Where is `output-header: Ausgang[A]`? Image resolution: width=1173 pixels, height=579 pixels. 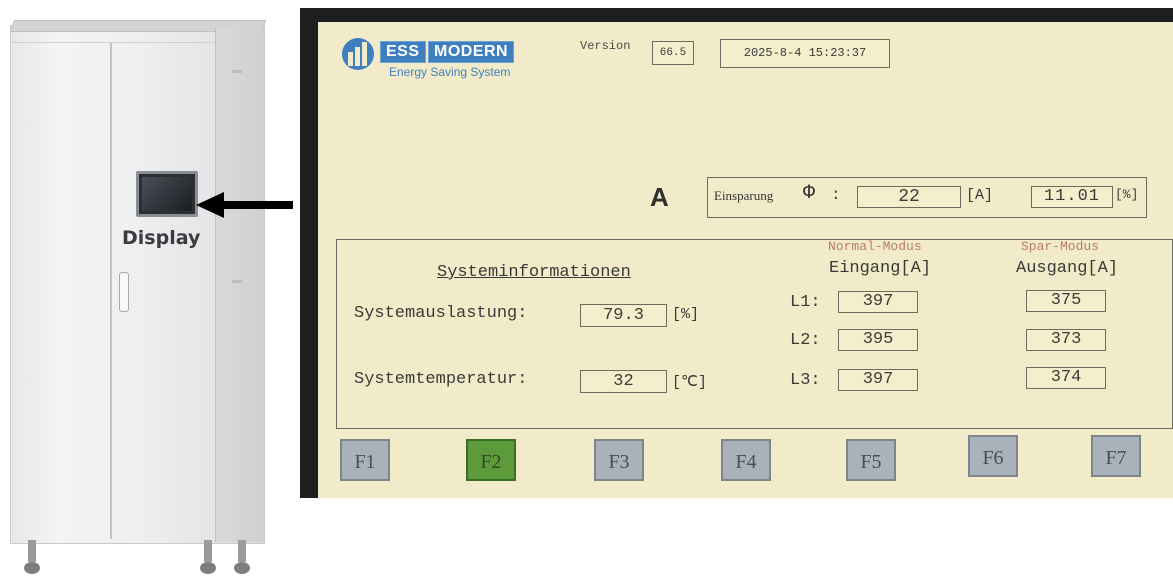 output-header: Ausgang[A] is located at coordinates (1067, 268).